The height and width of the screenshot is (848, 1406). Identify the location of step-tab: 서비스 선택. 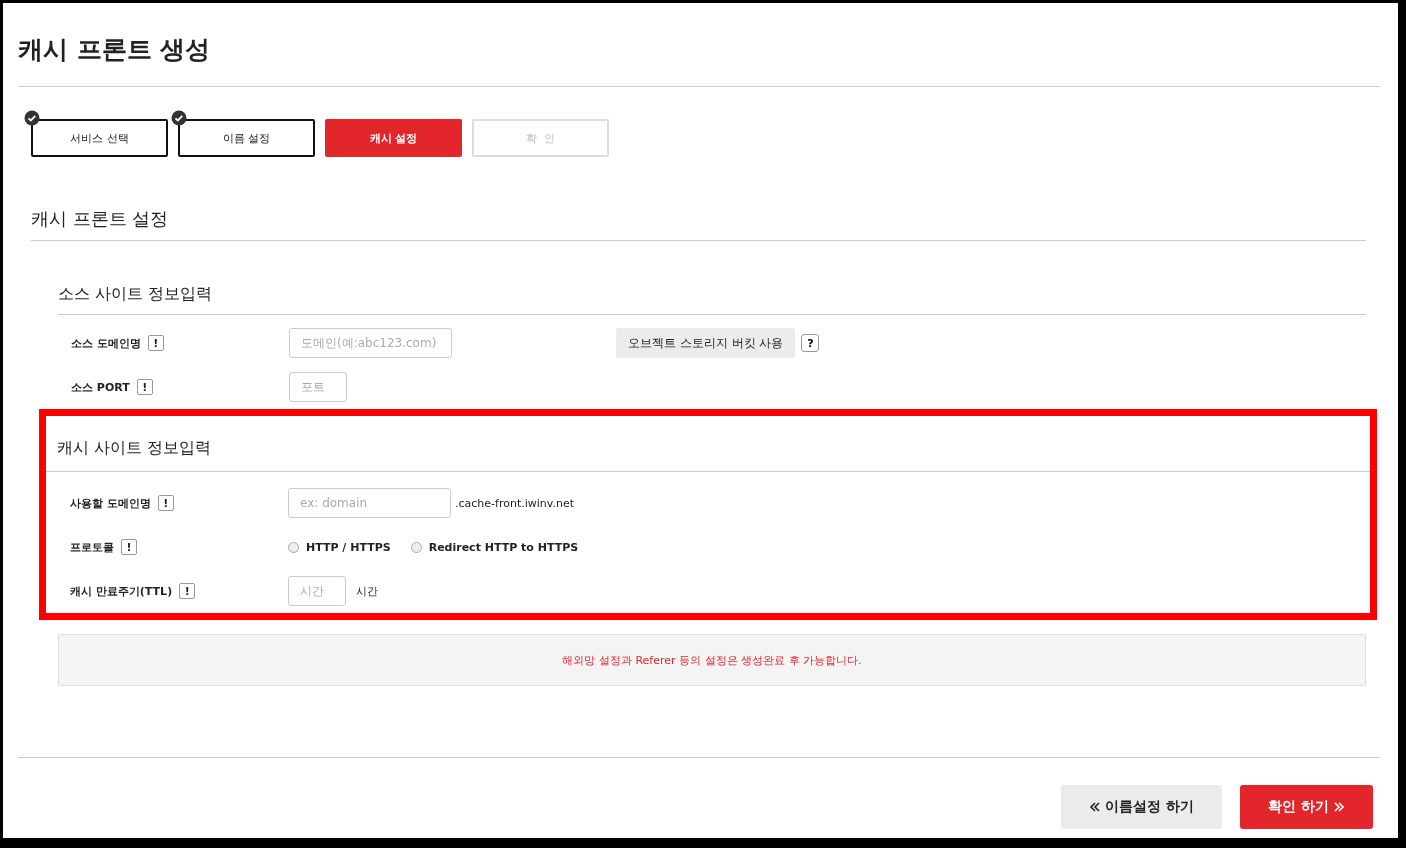
(99, 138).